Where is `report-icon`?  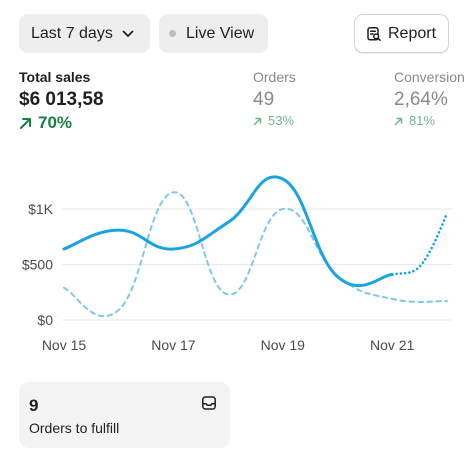
report-icon is located at coordinates (374, 34).